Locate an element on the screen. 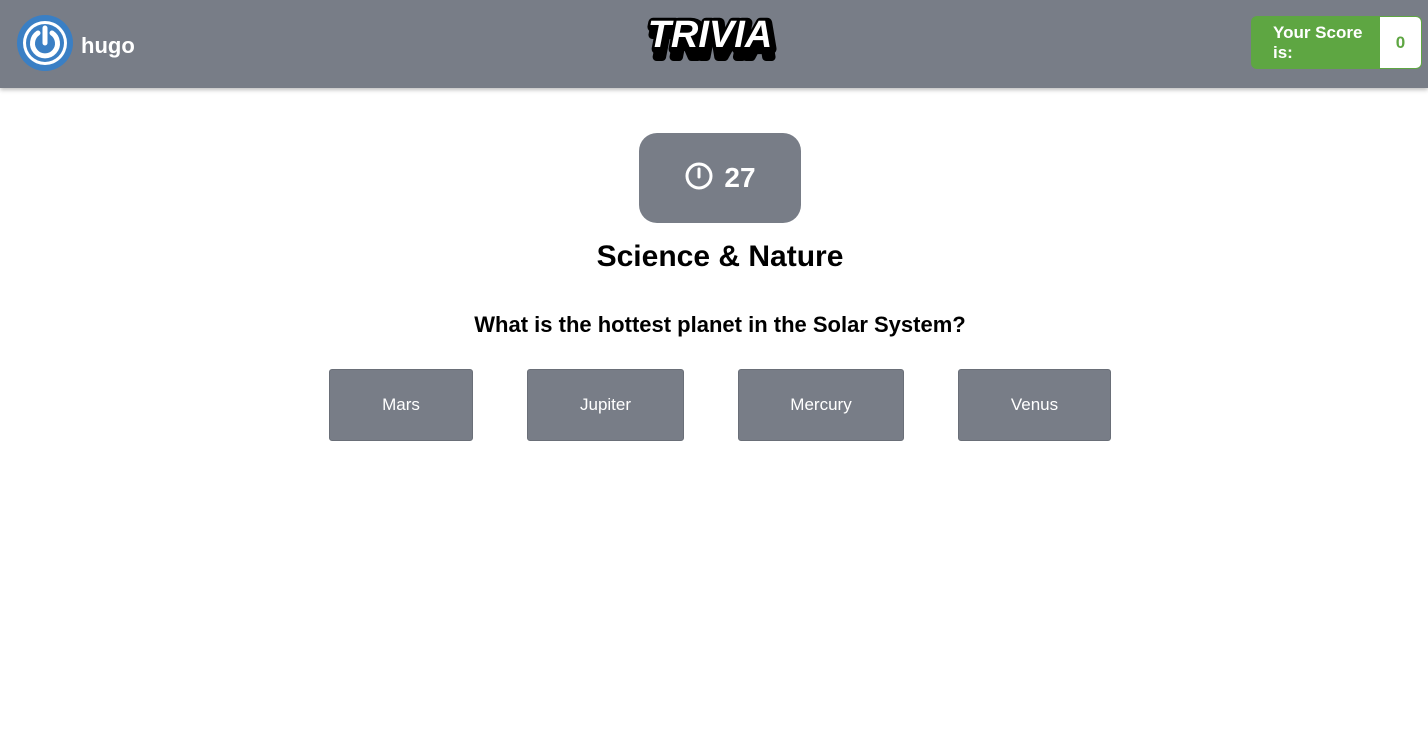  trivia-logo: TRIVIA TRIVIA TRIVIA is located at coordinates (710, 40).